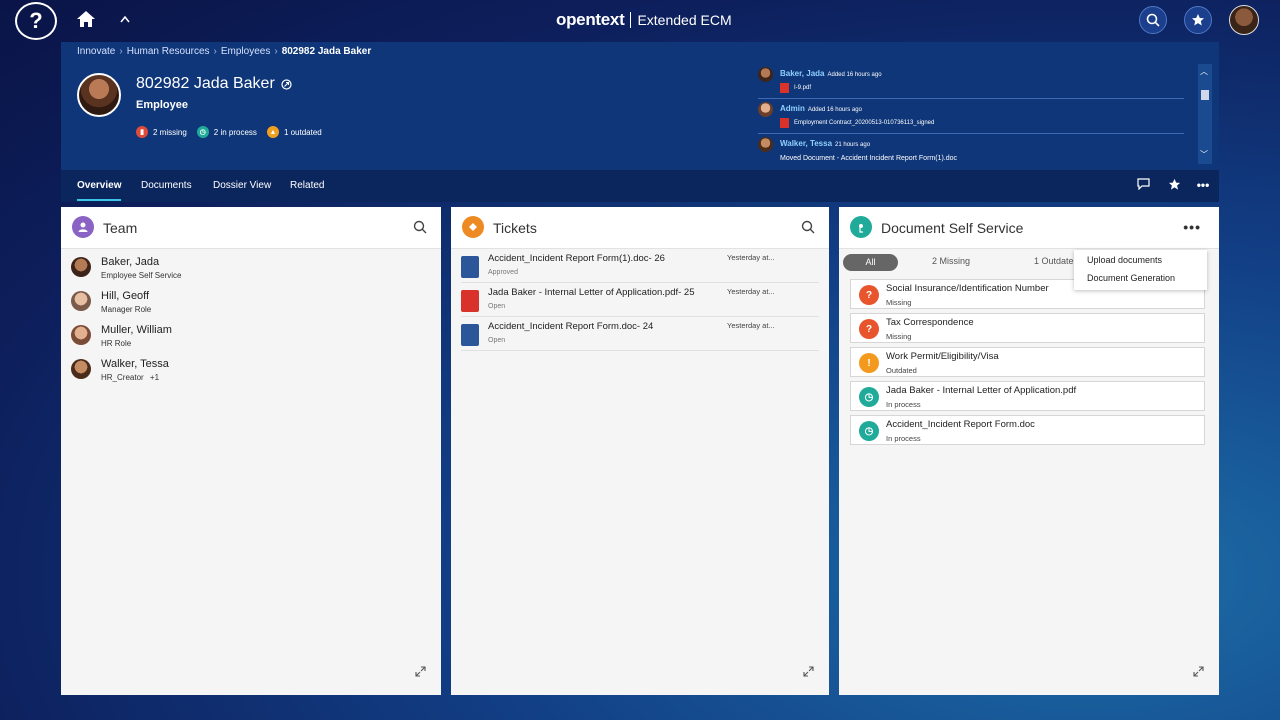 The image size is (1280, 720). Describe the element at coordinates (286, 84) in the screenshot. I see `link-icon` at that location.